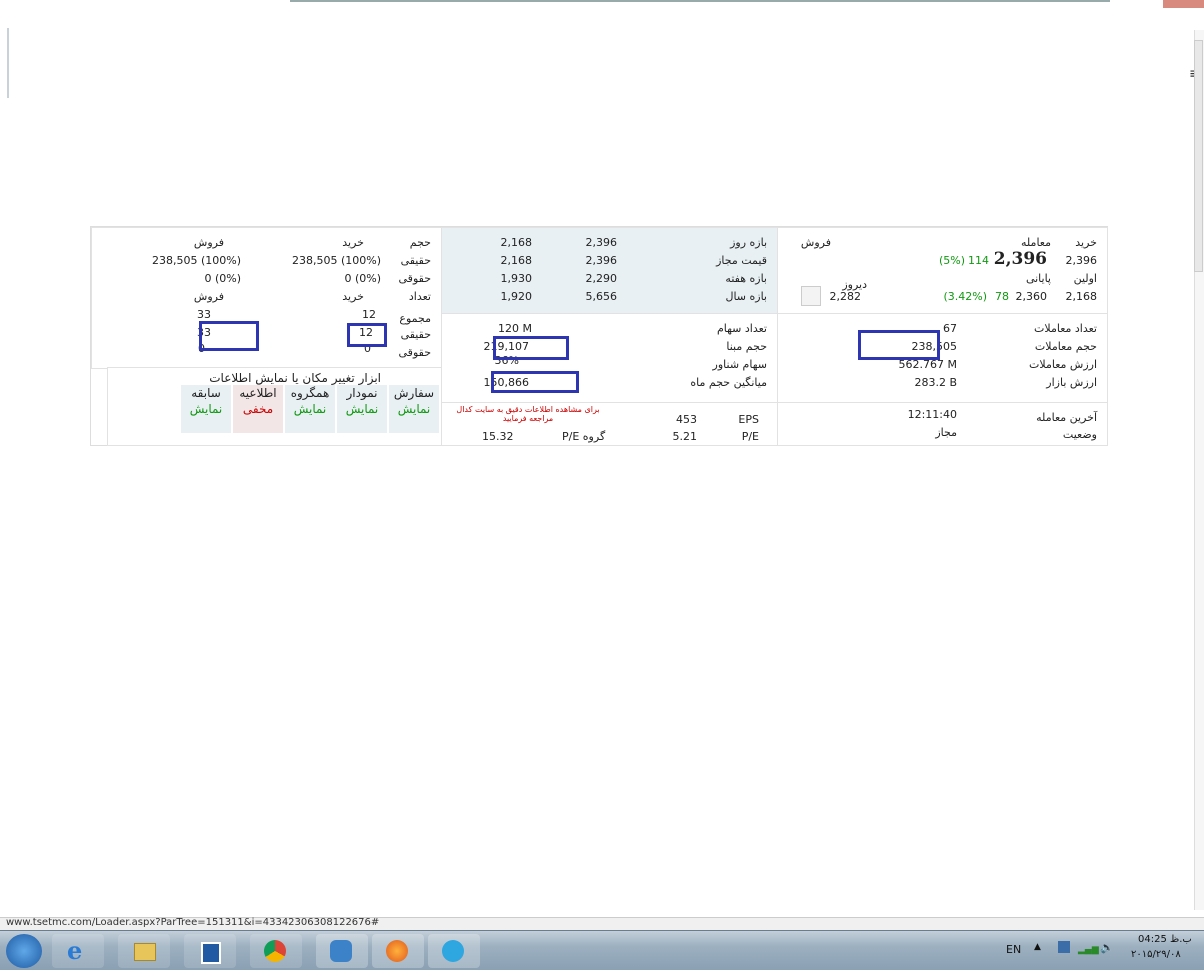 The image size is (1204, 970). Describe the element at coordinates (1013, 949) in the screenshot. I see `language-indicator: EN` at that location.